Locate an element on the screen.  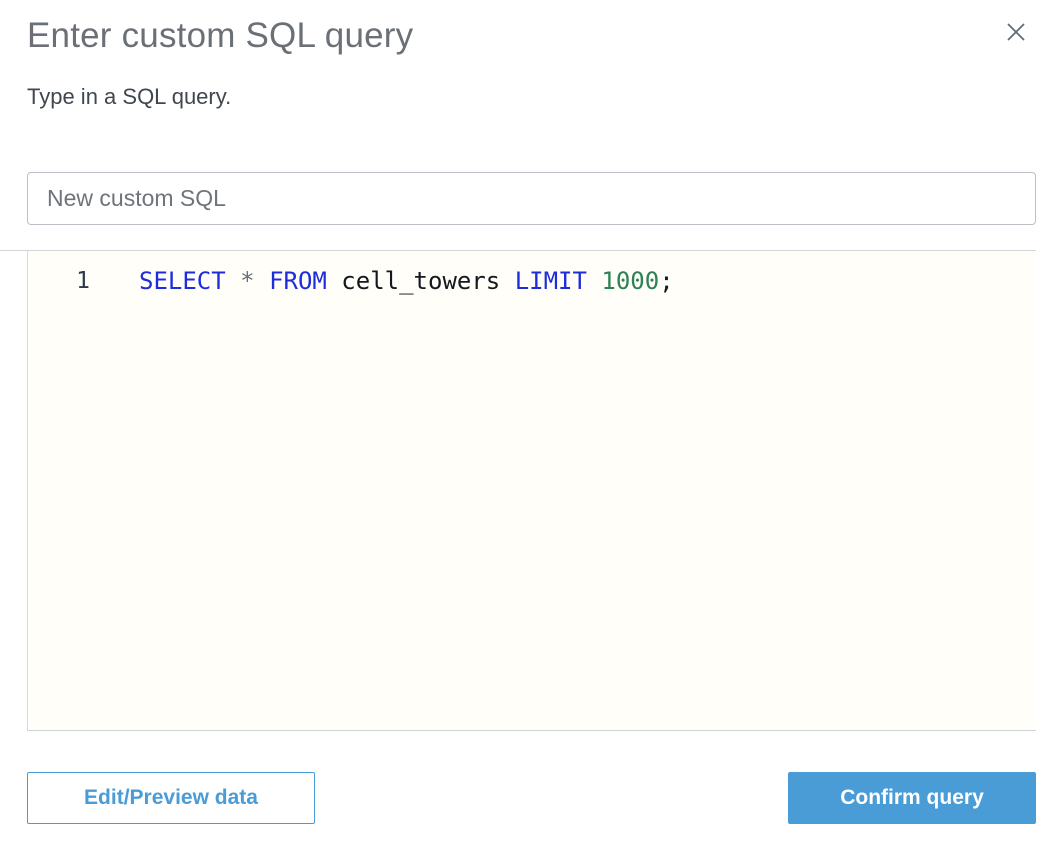
code-token-plain: ; is located at coordinates (666, 281).